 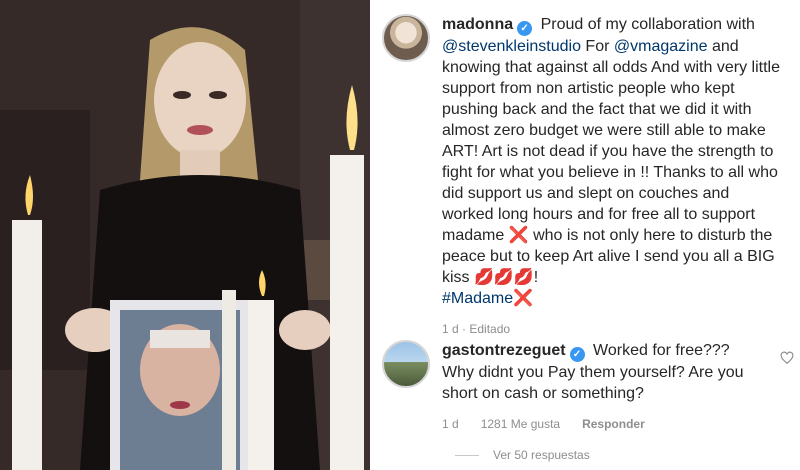 I want to click on username-madonna: madonna, so click(x=477, y=24).